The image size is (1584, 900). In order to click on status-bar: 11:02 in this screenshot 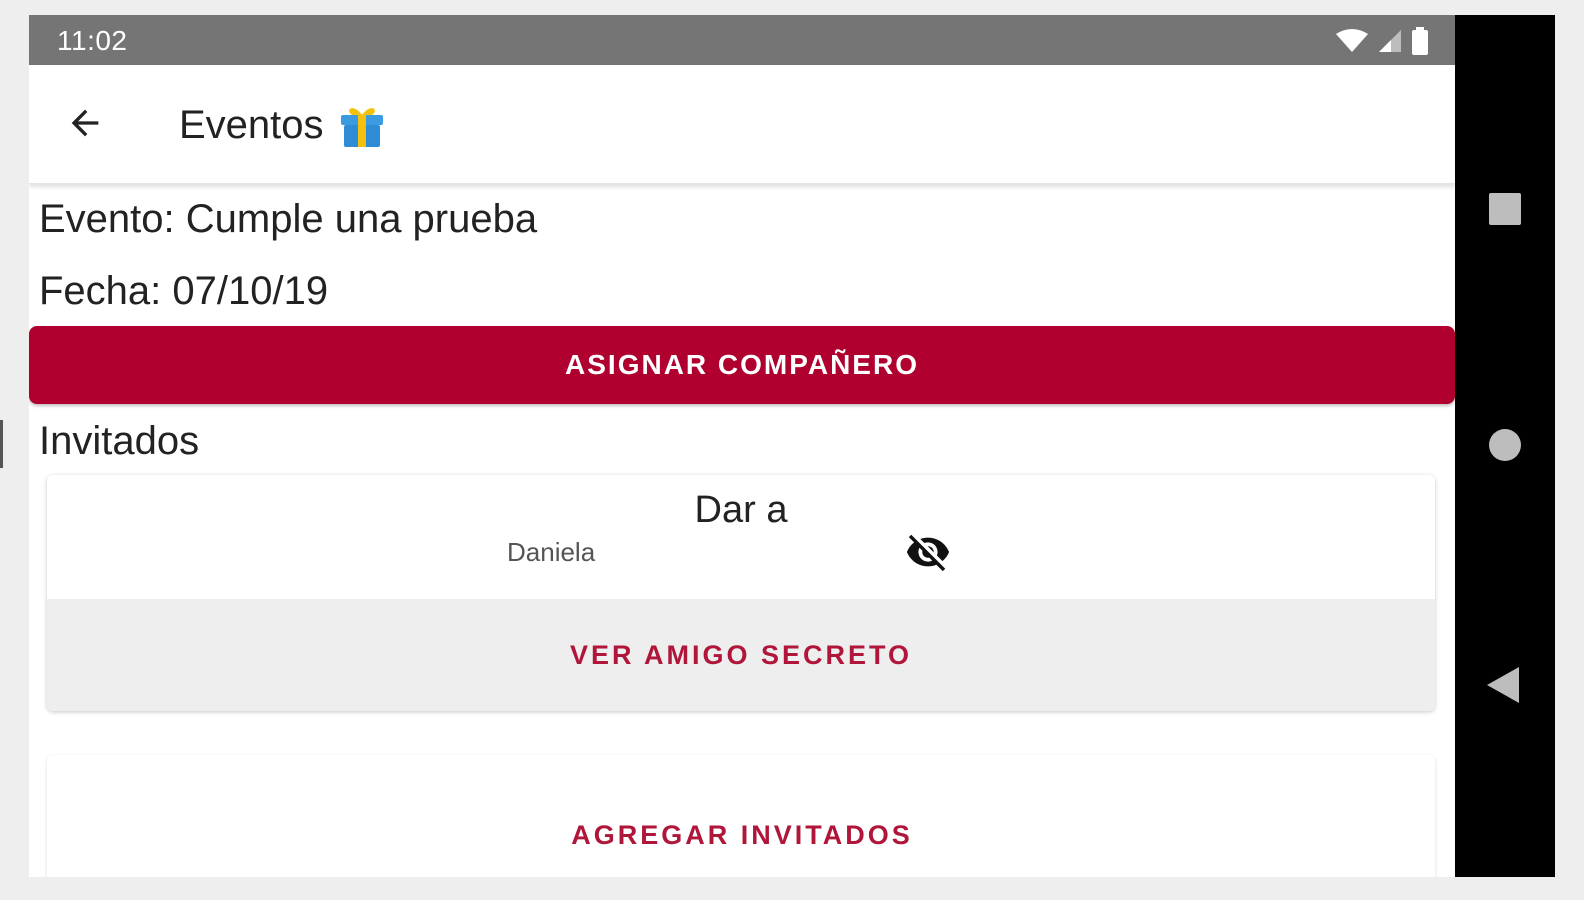, I will do `click(742, 40)`.